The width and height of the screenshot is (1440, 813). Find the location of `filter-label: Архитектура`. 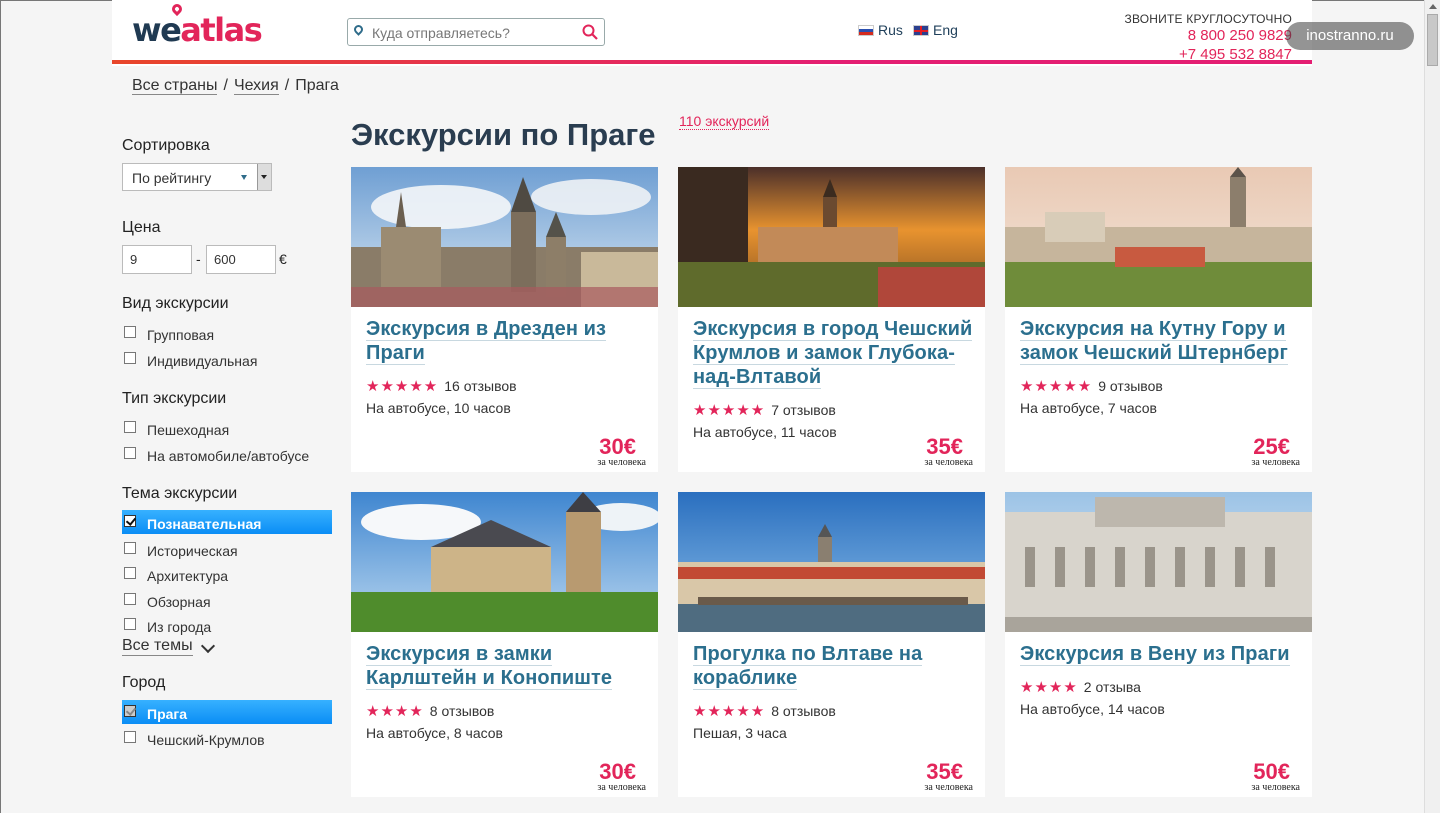

filter-label: Архитектура is located at coordinates (188, 576).